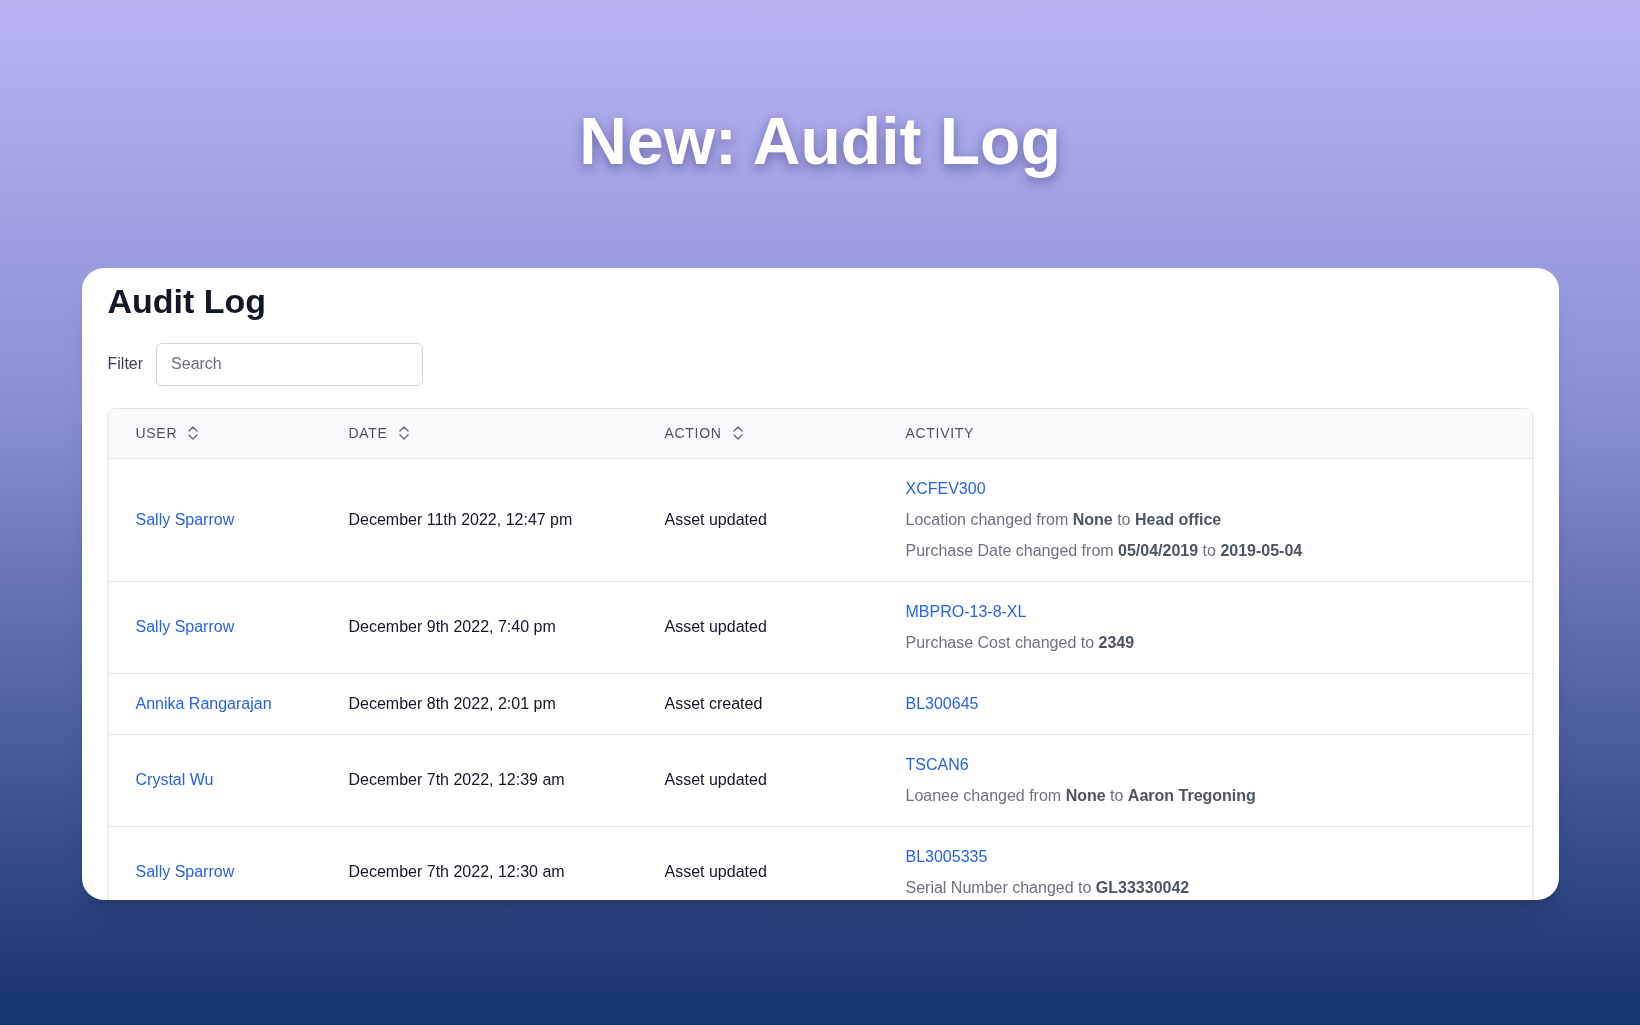 The height and width of the screenshot is (1025, 1640). I want to click on date-cell: December 8th 2022, 2:01 pm, so click(452, 703).